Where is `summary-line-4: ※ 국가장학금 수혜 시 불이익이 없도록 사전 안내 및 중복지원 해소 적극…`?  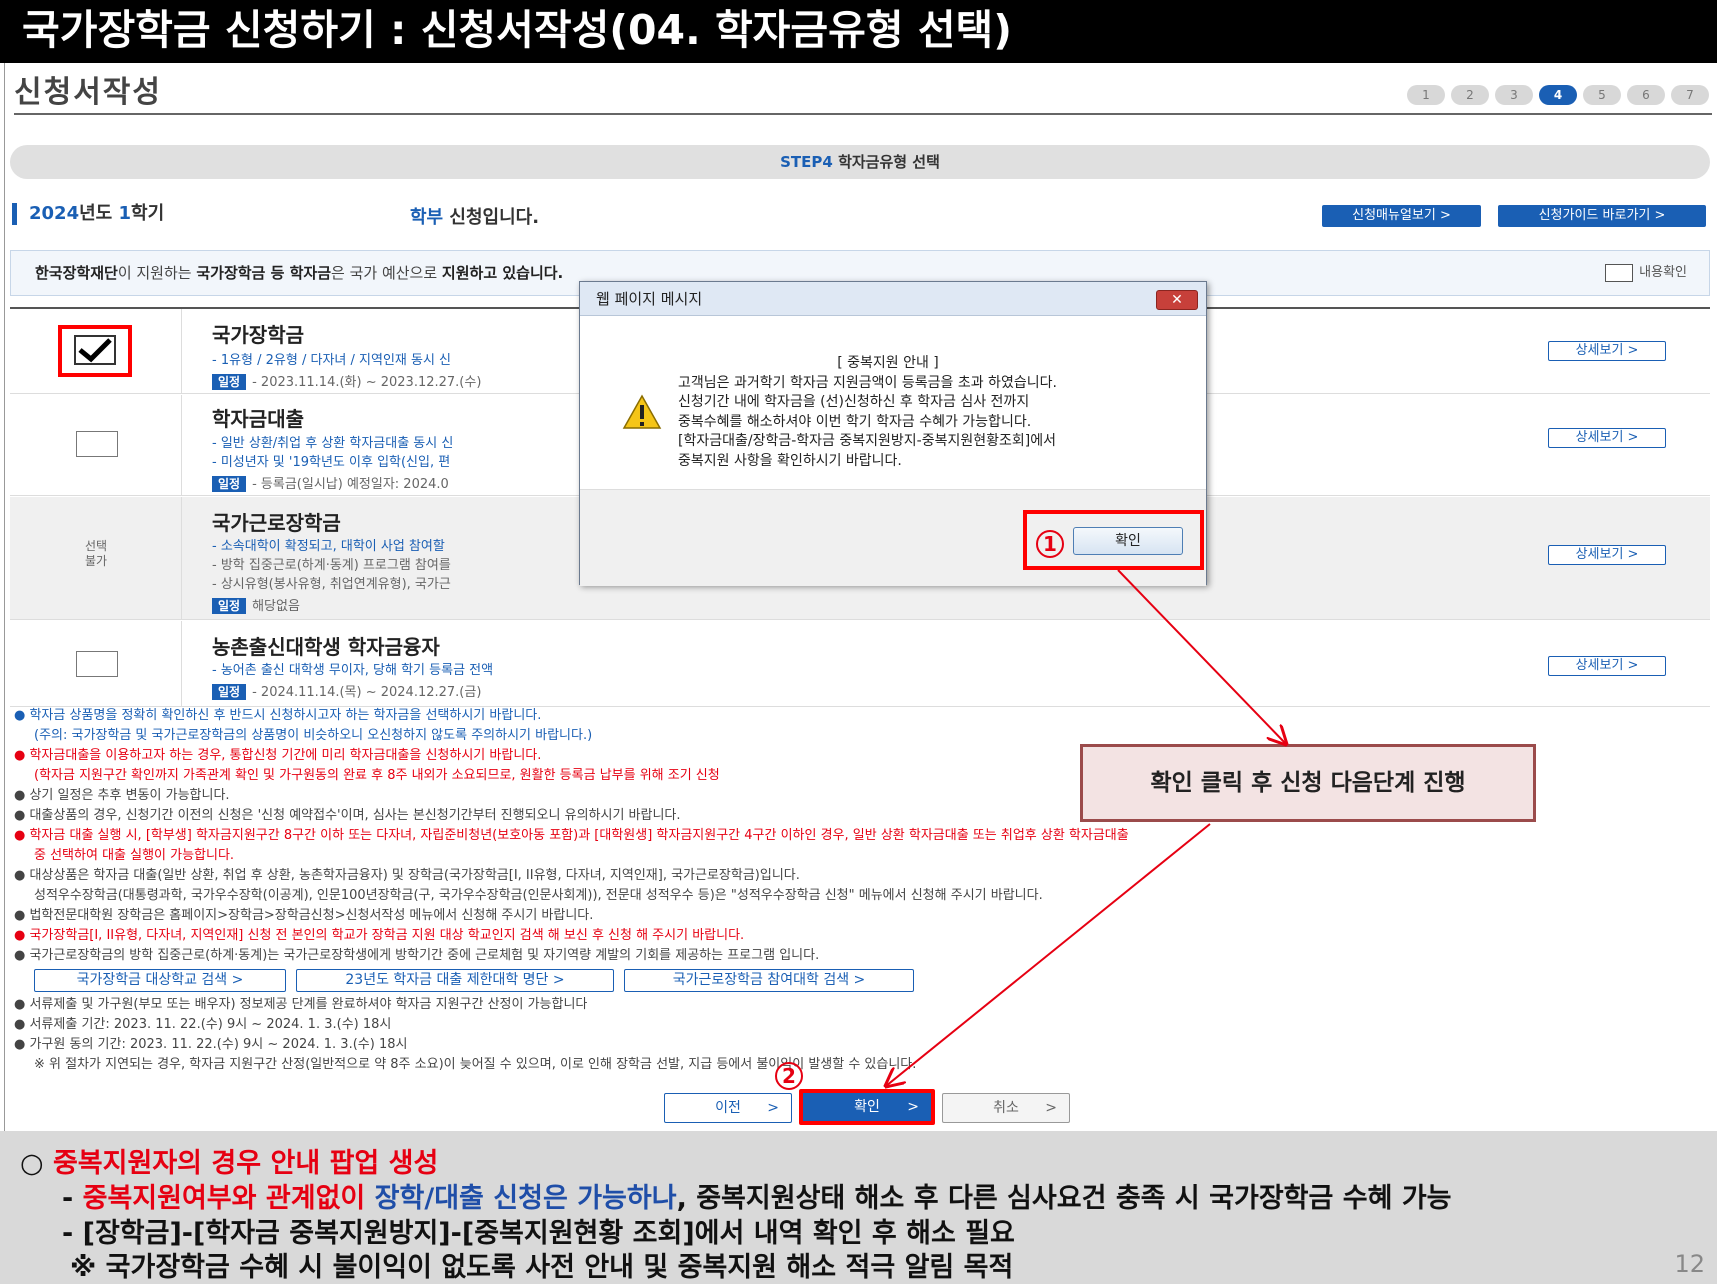 summary-line-4: ※ 국가장학금 수혜 시 불이익이 없도록 사전 안내 및 중복지원 해소 적극… is located at coordinates (542, 1267).